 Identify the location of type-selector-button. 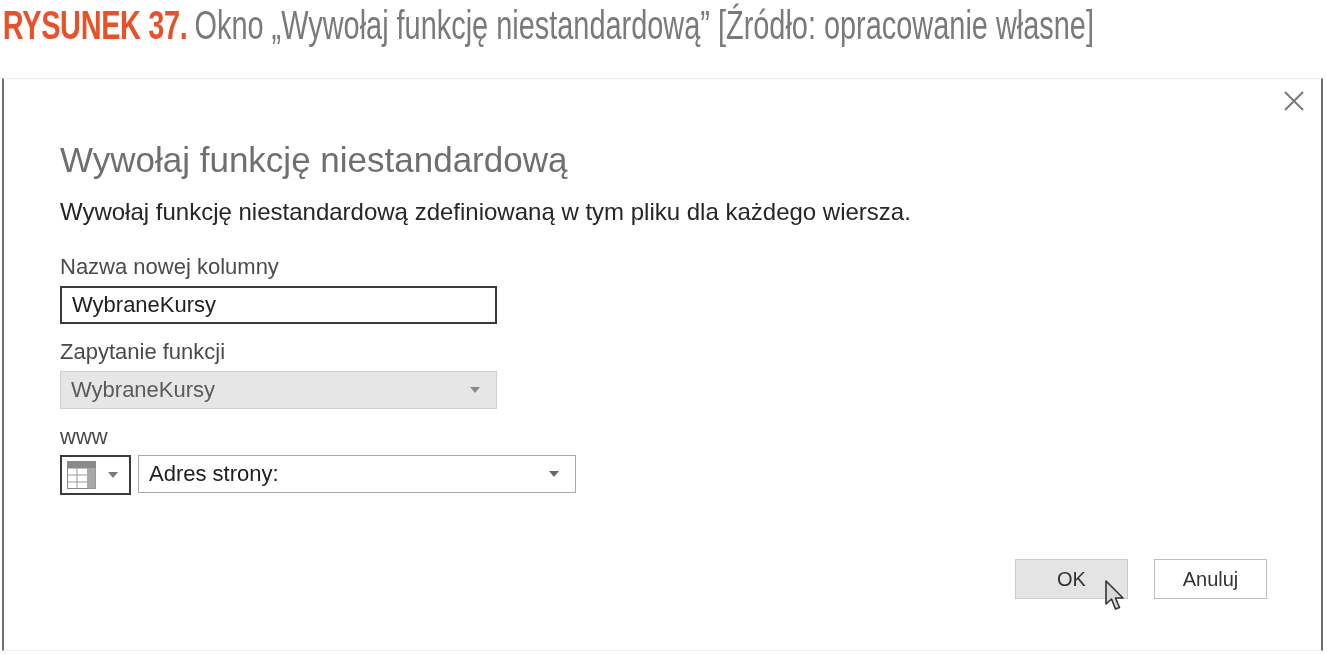
(95, 475).